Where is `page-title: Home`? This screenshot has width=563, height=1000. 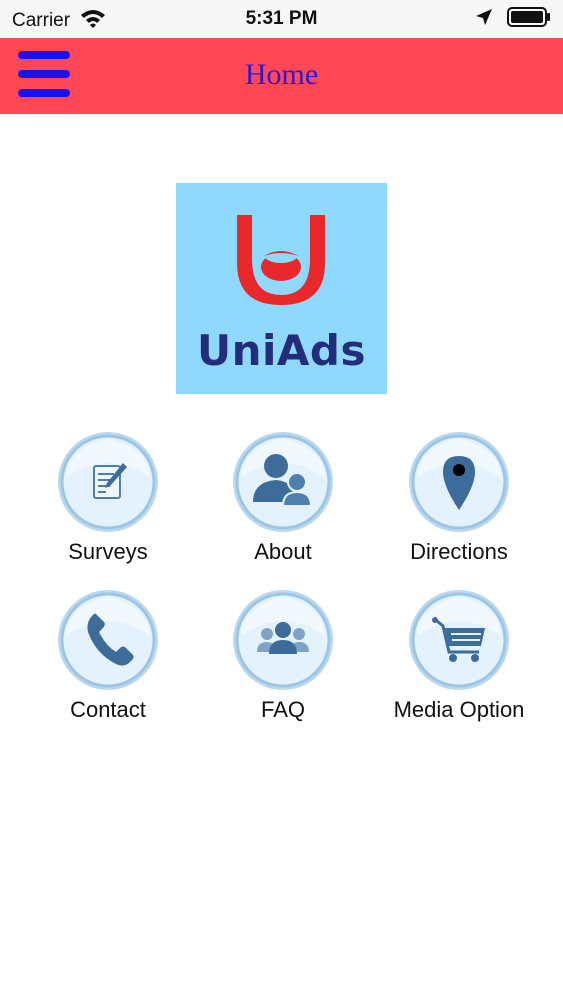 page-title: Home is located at coordinates (281, 74).